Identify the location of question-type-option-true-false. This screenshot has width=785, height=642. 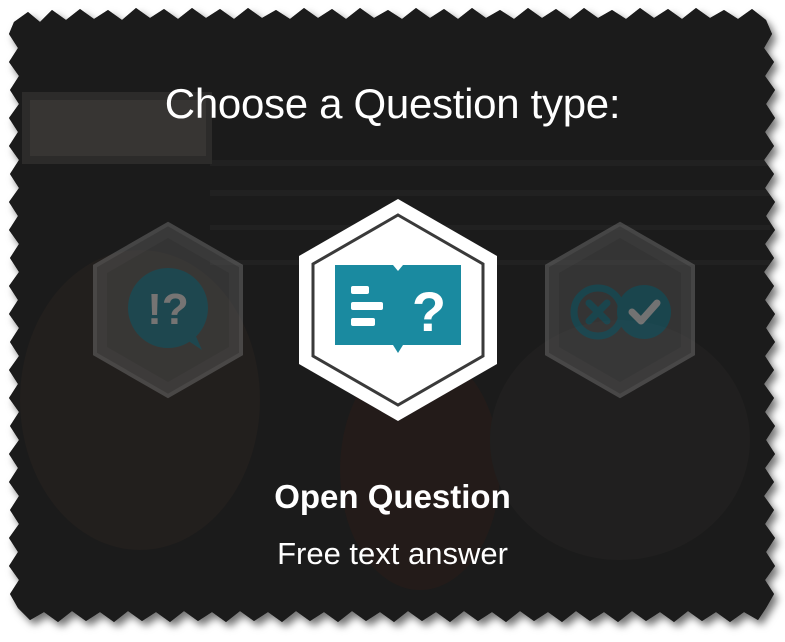
(620, 310).